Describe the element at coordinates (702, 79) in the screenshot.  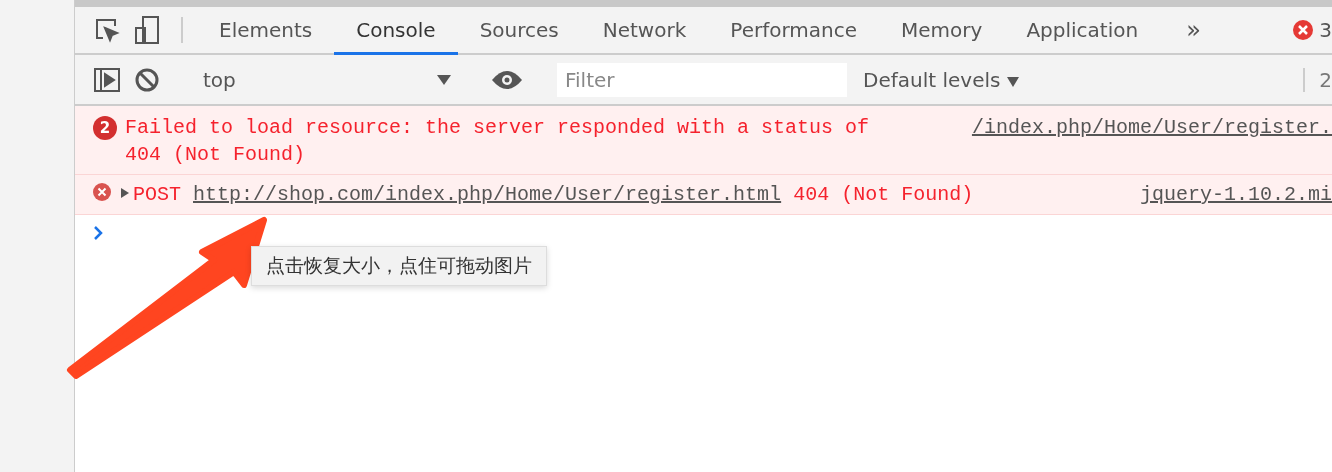
I see `filter-field: Filter` at that location.